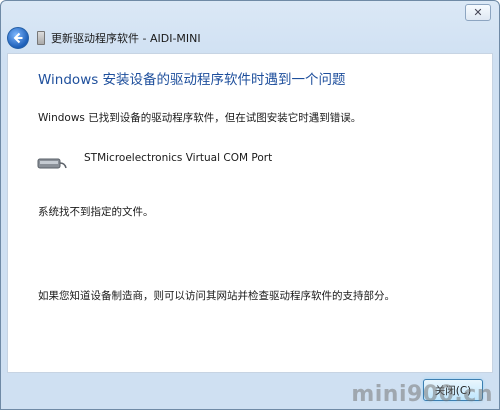 This screenshot has height=410, width=500. What do you see at coordinates (200, 118) in the screenshot?
I see `error-message: Windows 已找到设备的驱动程序软件，但在试图安装它时遇到错误。` at bounding box center [200, 118].